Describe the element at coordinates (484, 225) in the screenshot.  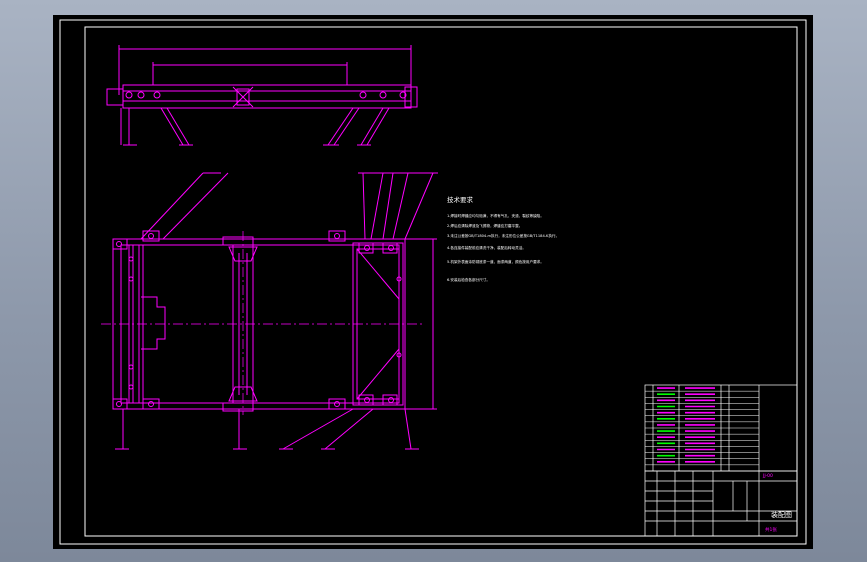
I see `note-line-2: 2.焊后应清除焊渣及飞溅物，焊缝应打磨平整。` at that location.